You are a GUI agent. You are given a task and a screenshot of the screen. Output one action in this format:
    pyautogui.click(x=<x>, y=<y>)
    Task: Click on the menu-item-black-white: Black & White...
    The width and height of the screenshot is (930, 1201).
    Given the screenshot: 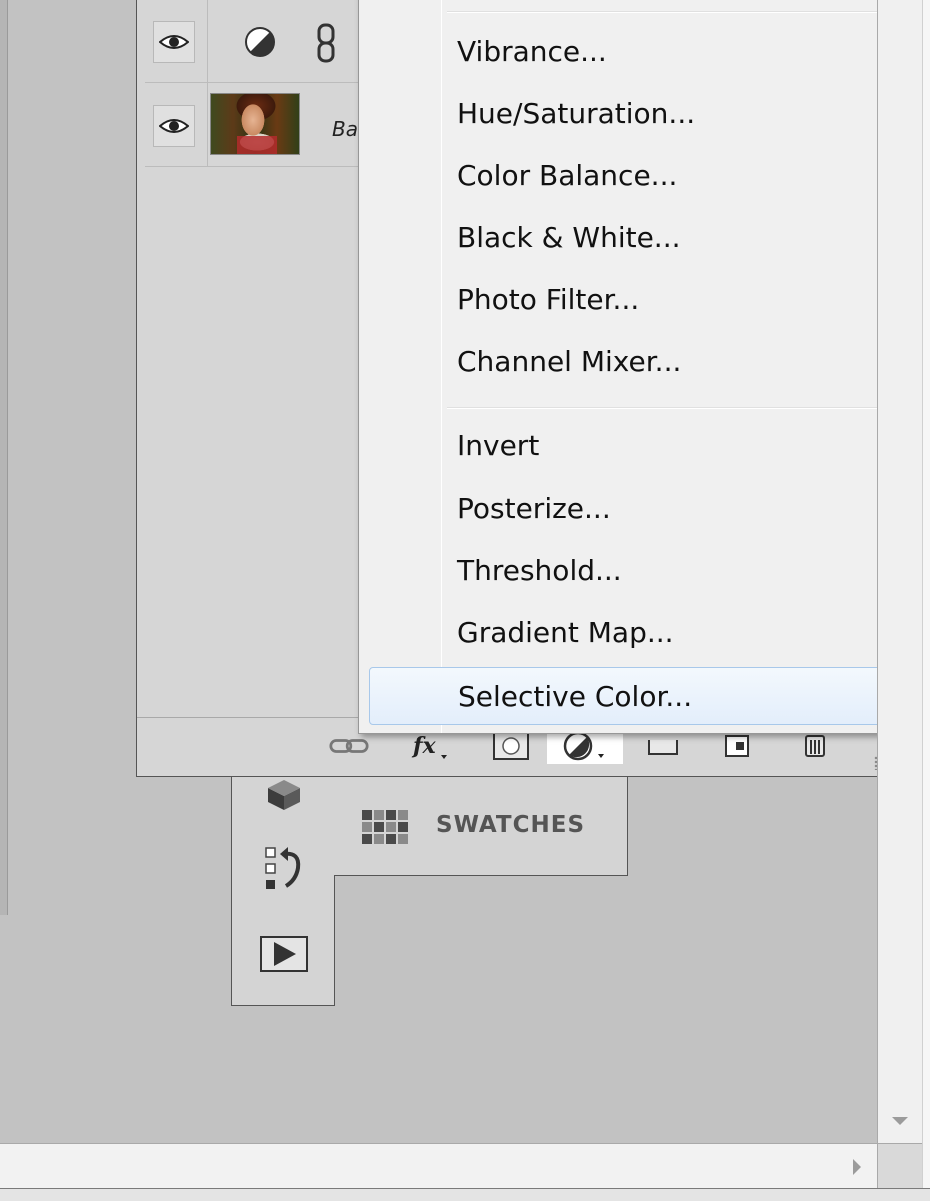 What is the action you would take?
    pyautogui.click(x=646, y=238)
    